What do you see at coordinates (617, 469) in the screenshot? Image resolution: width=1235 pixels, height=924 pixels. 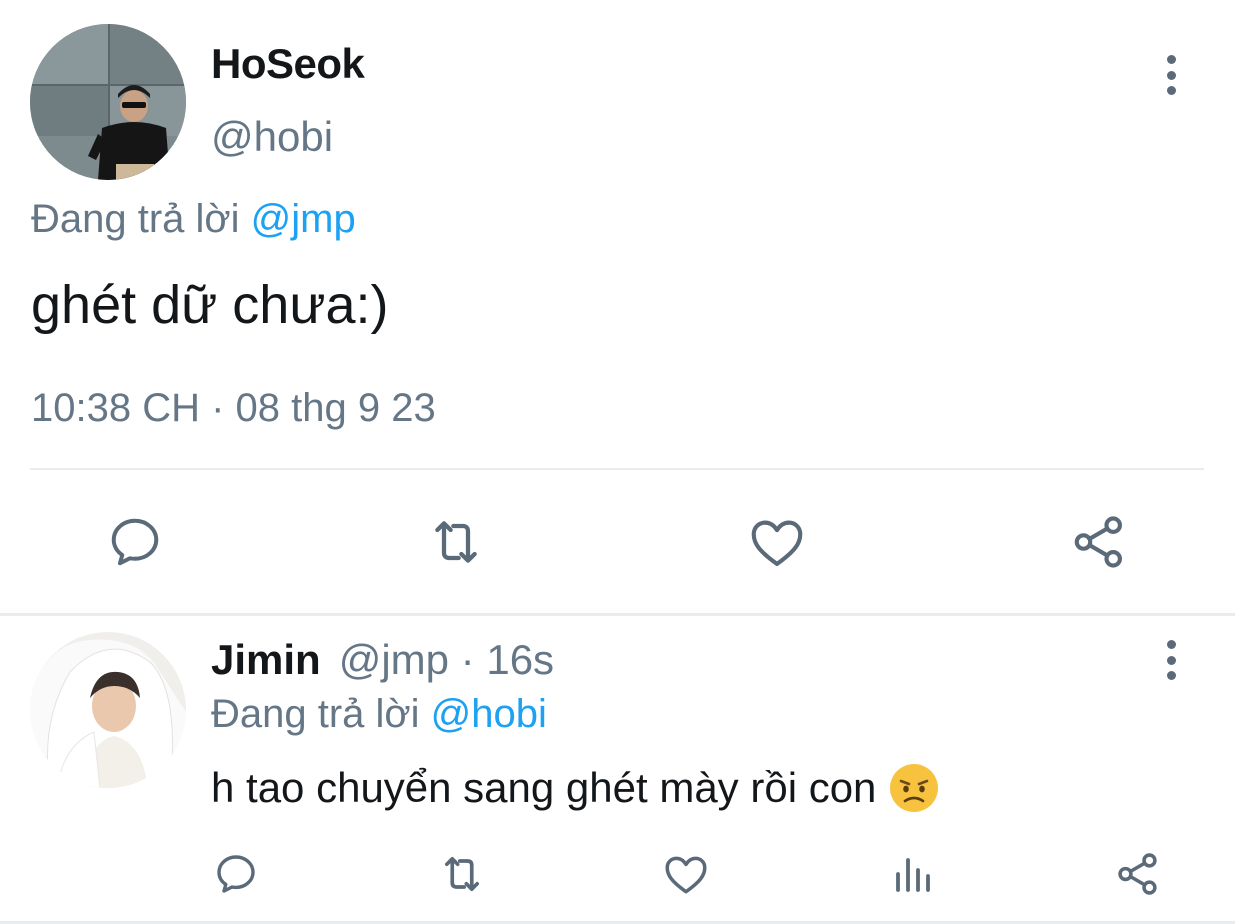 I see `divider` at bounding box center [617, 469].